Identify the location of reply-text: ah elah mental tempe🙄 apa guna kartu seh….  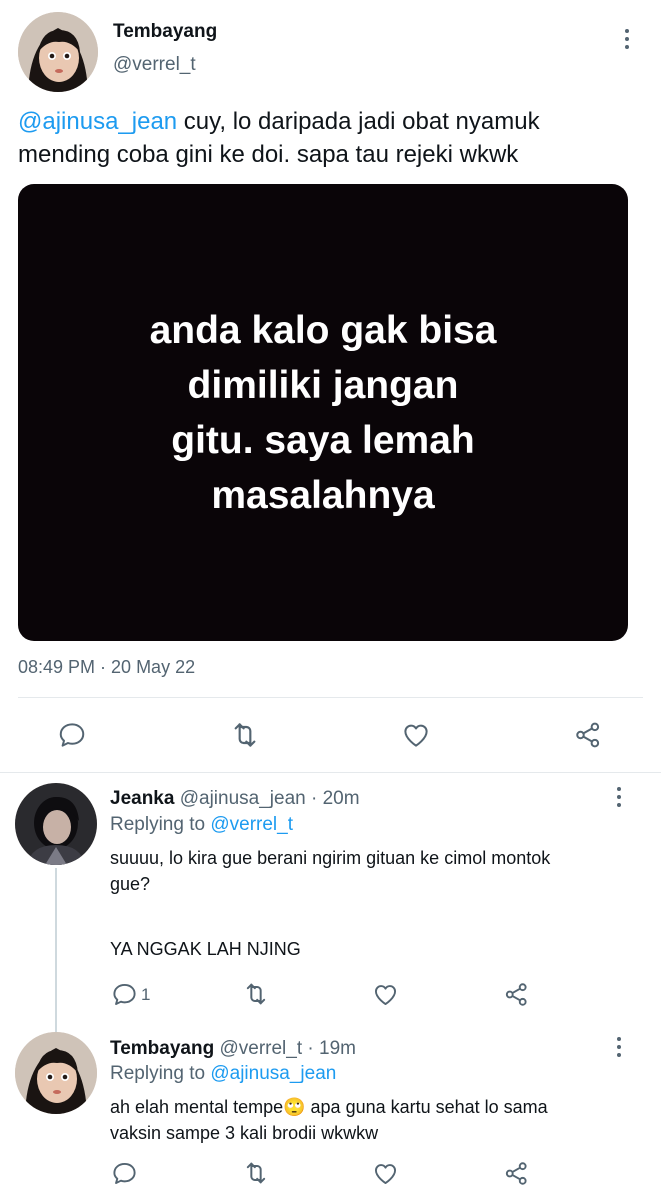
(360, 1120).